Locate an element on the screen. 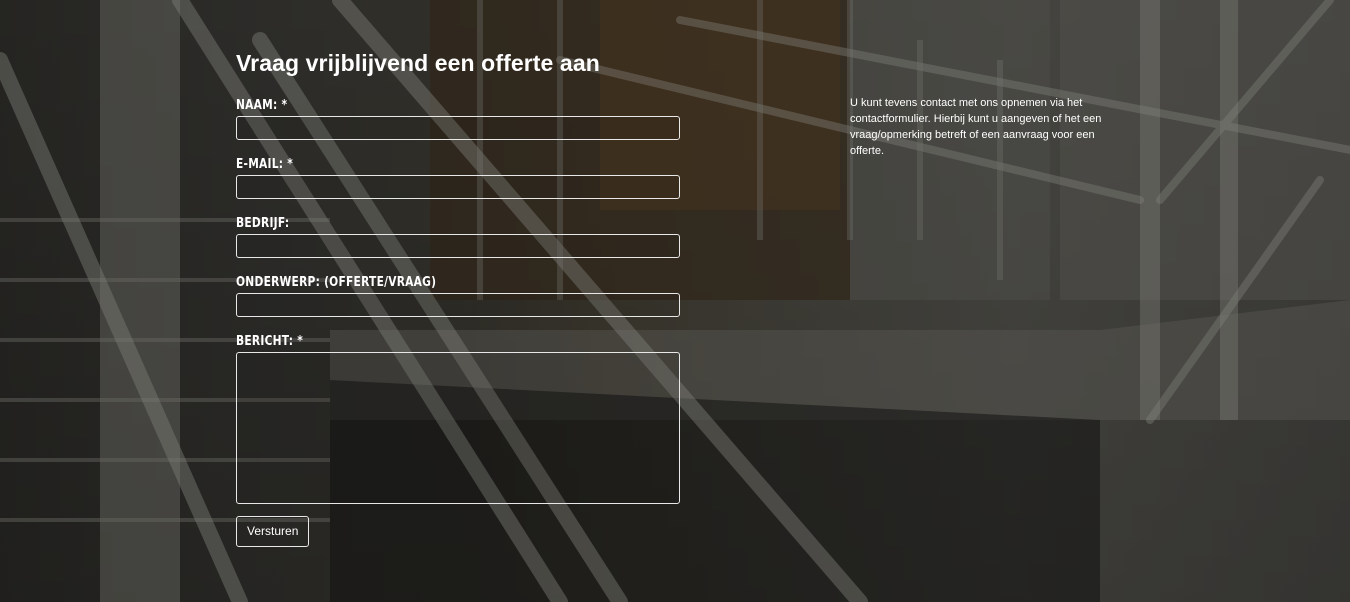 The height and width of the screenshot is (602, 1350). form-title: Vraag vrijblijvend een offerte aan is located at coordinates (418, 63).